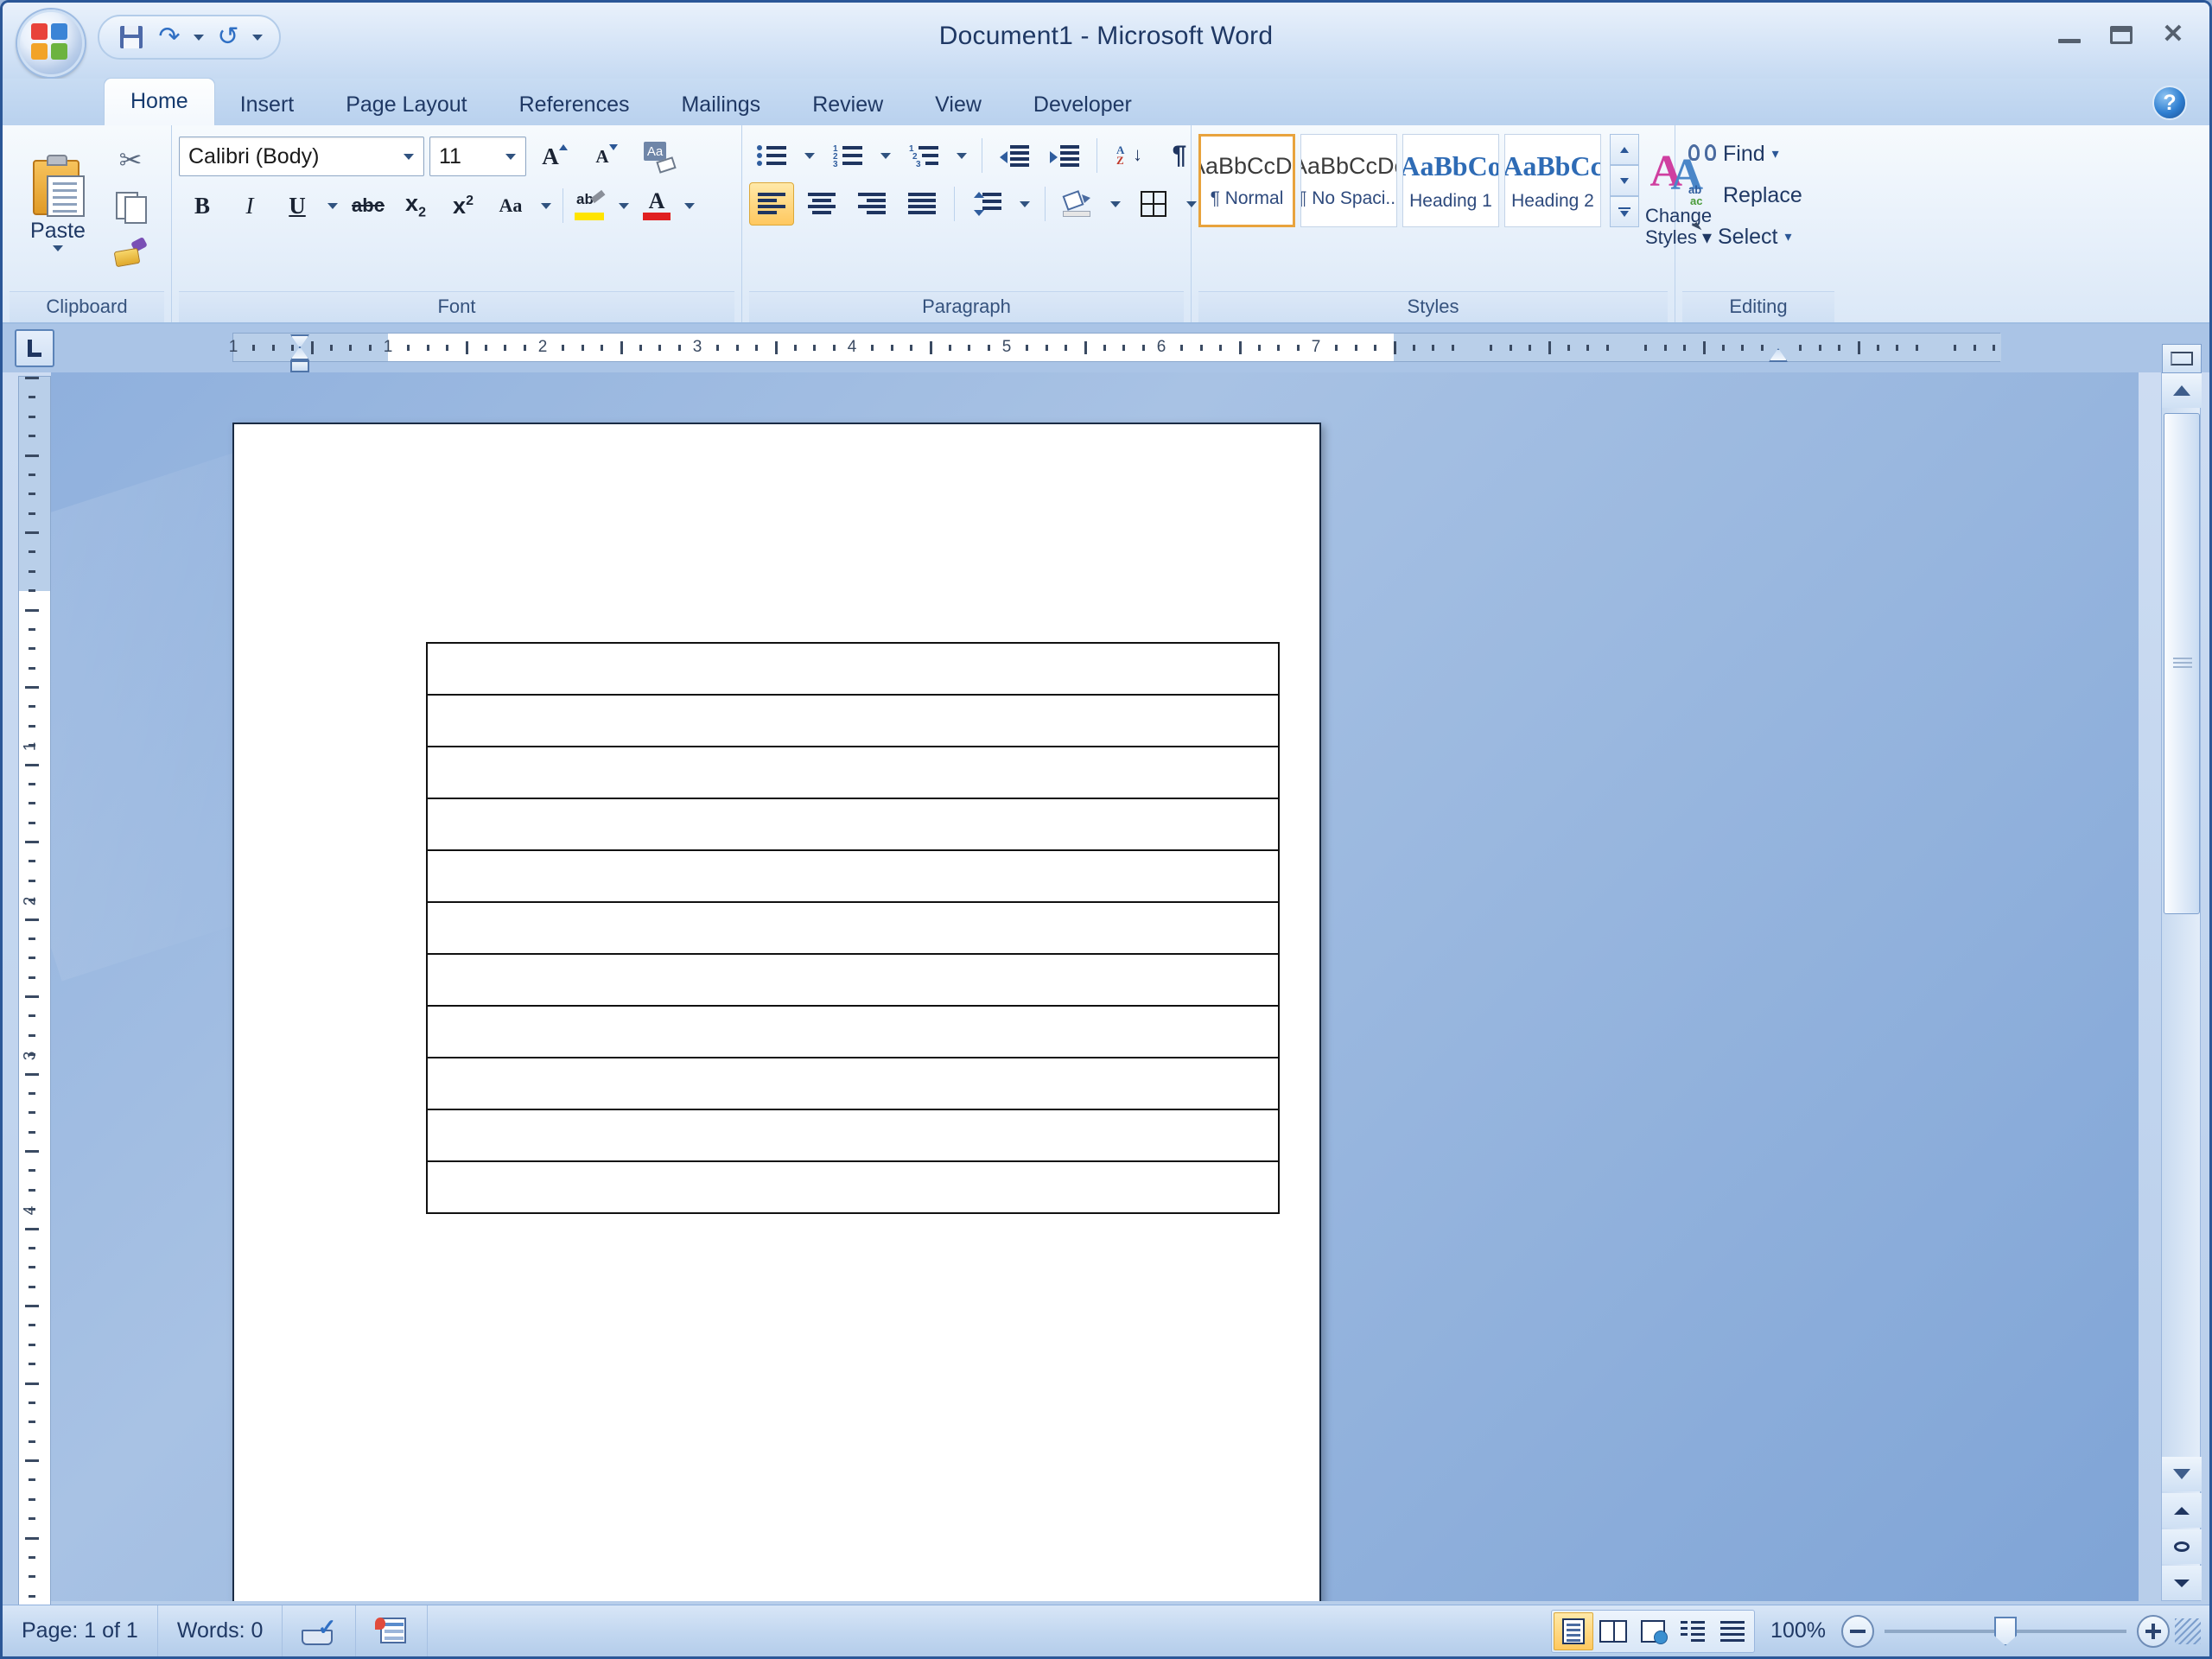  Describe the element at coordinates (1552, 180) in the screenshot. I see `style-card-heading-2: AaBbCc Heading 2` at that location.